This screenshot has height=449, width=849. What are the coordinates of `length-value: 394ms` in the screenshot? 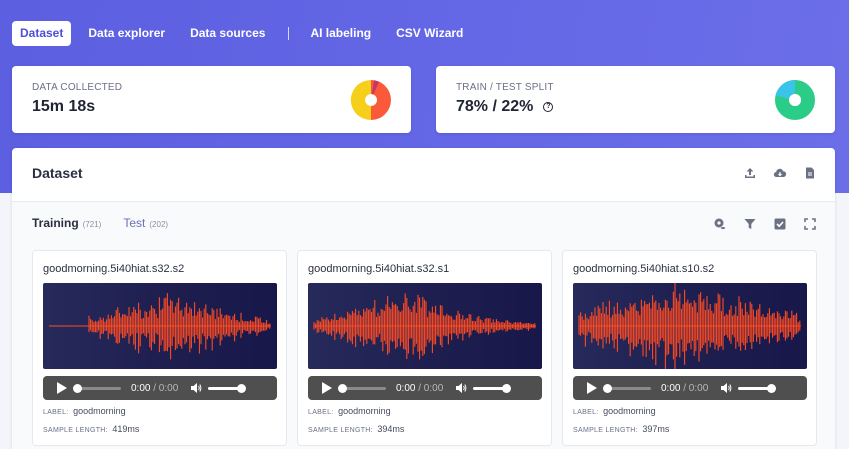 It's located at (391, 429).